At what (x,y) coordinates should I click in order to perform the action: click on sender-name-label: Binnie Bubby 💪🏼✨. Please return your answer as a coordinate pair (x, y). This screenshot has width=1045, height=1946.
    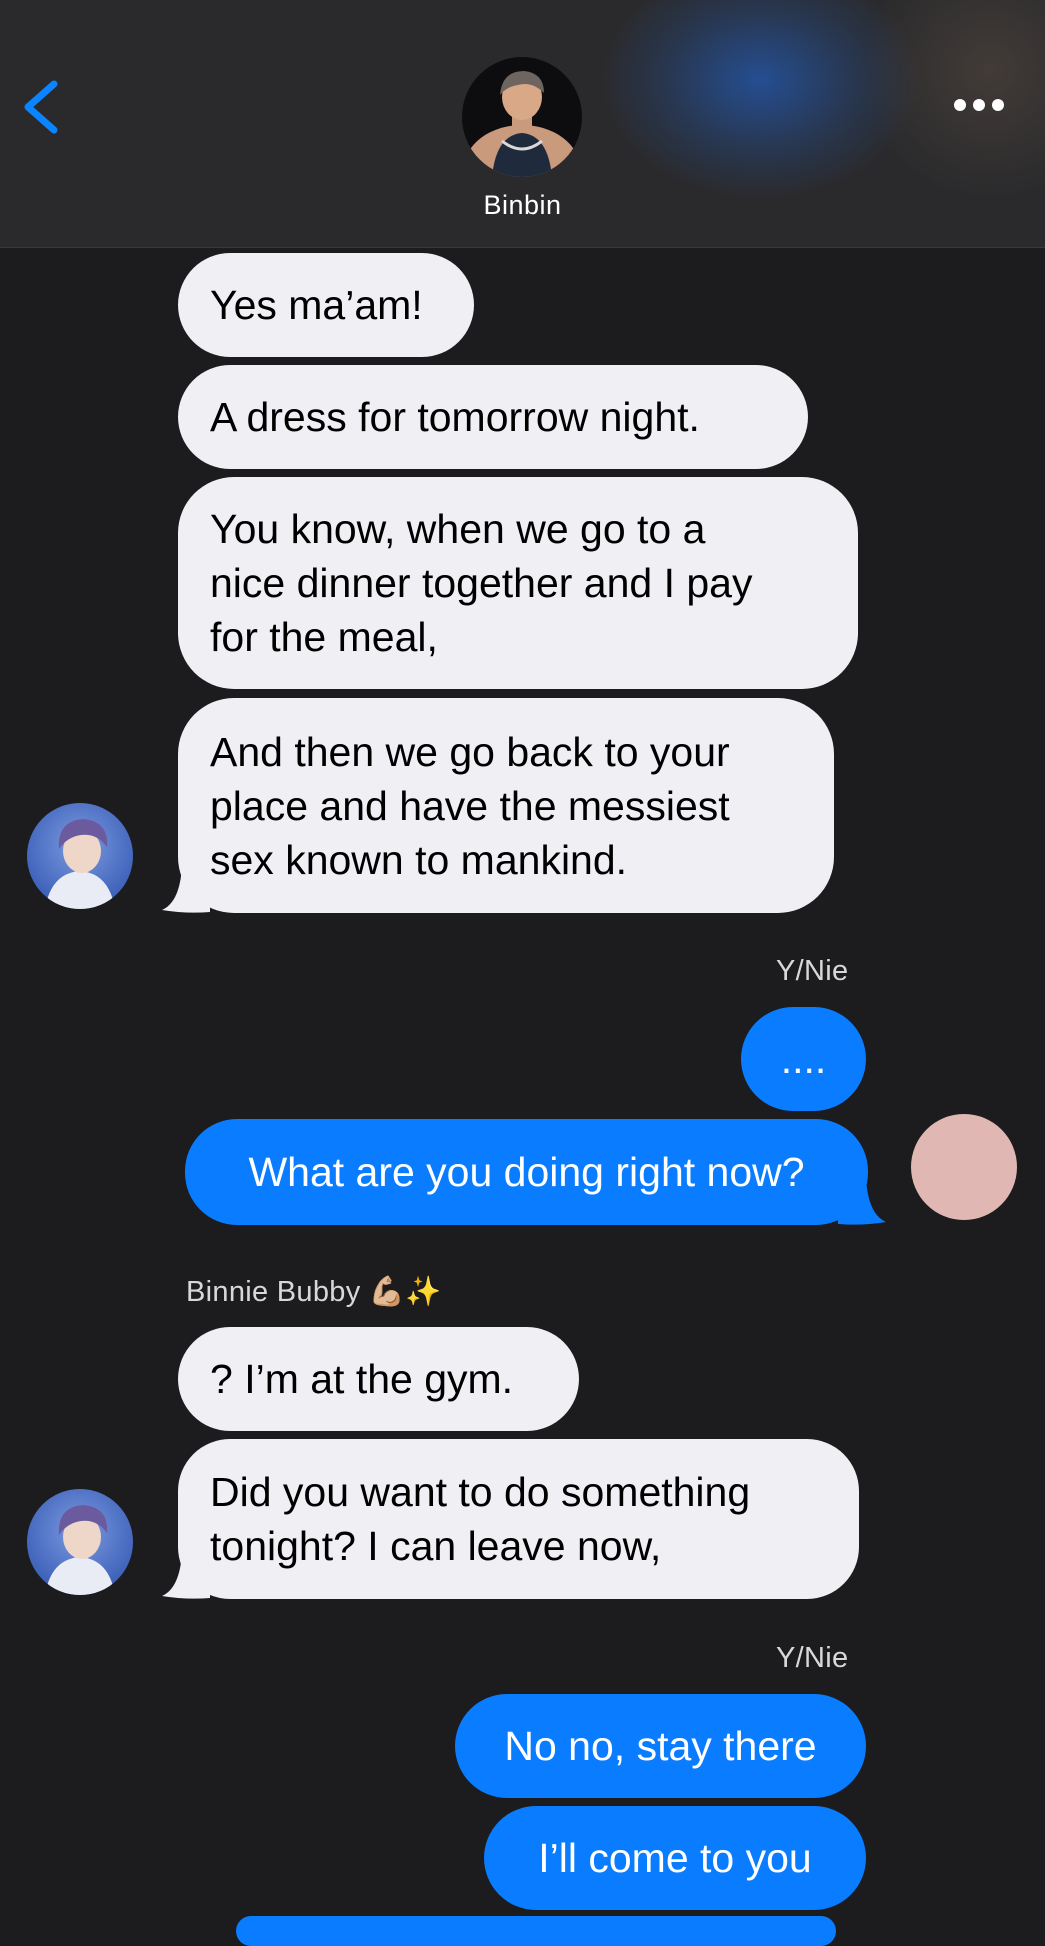
    Looking at the image, I should click on (314, 1292).